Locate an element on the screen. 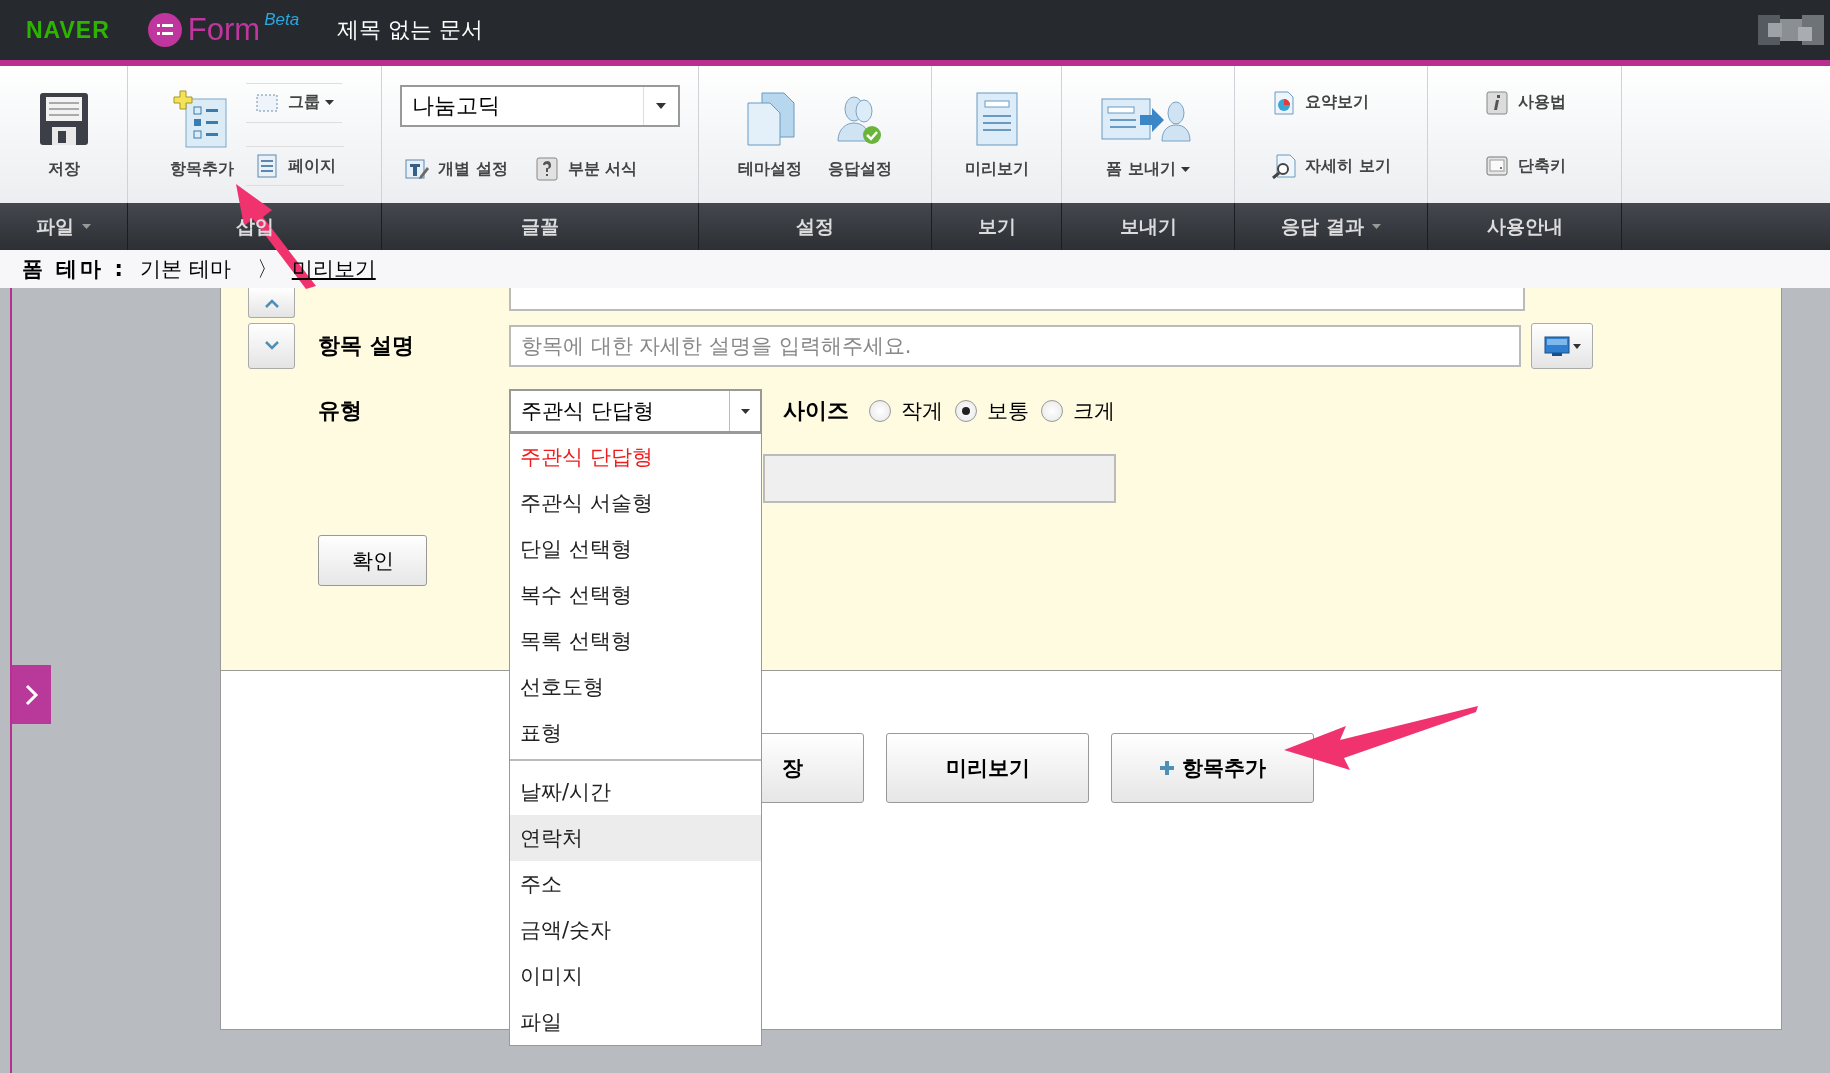 The width and height of the screenshot is (1830, 1073). info-icon is located at coordinates (1496, 102).